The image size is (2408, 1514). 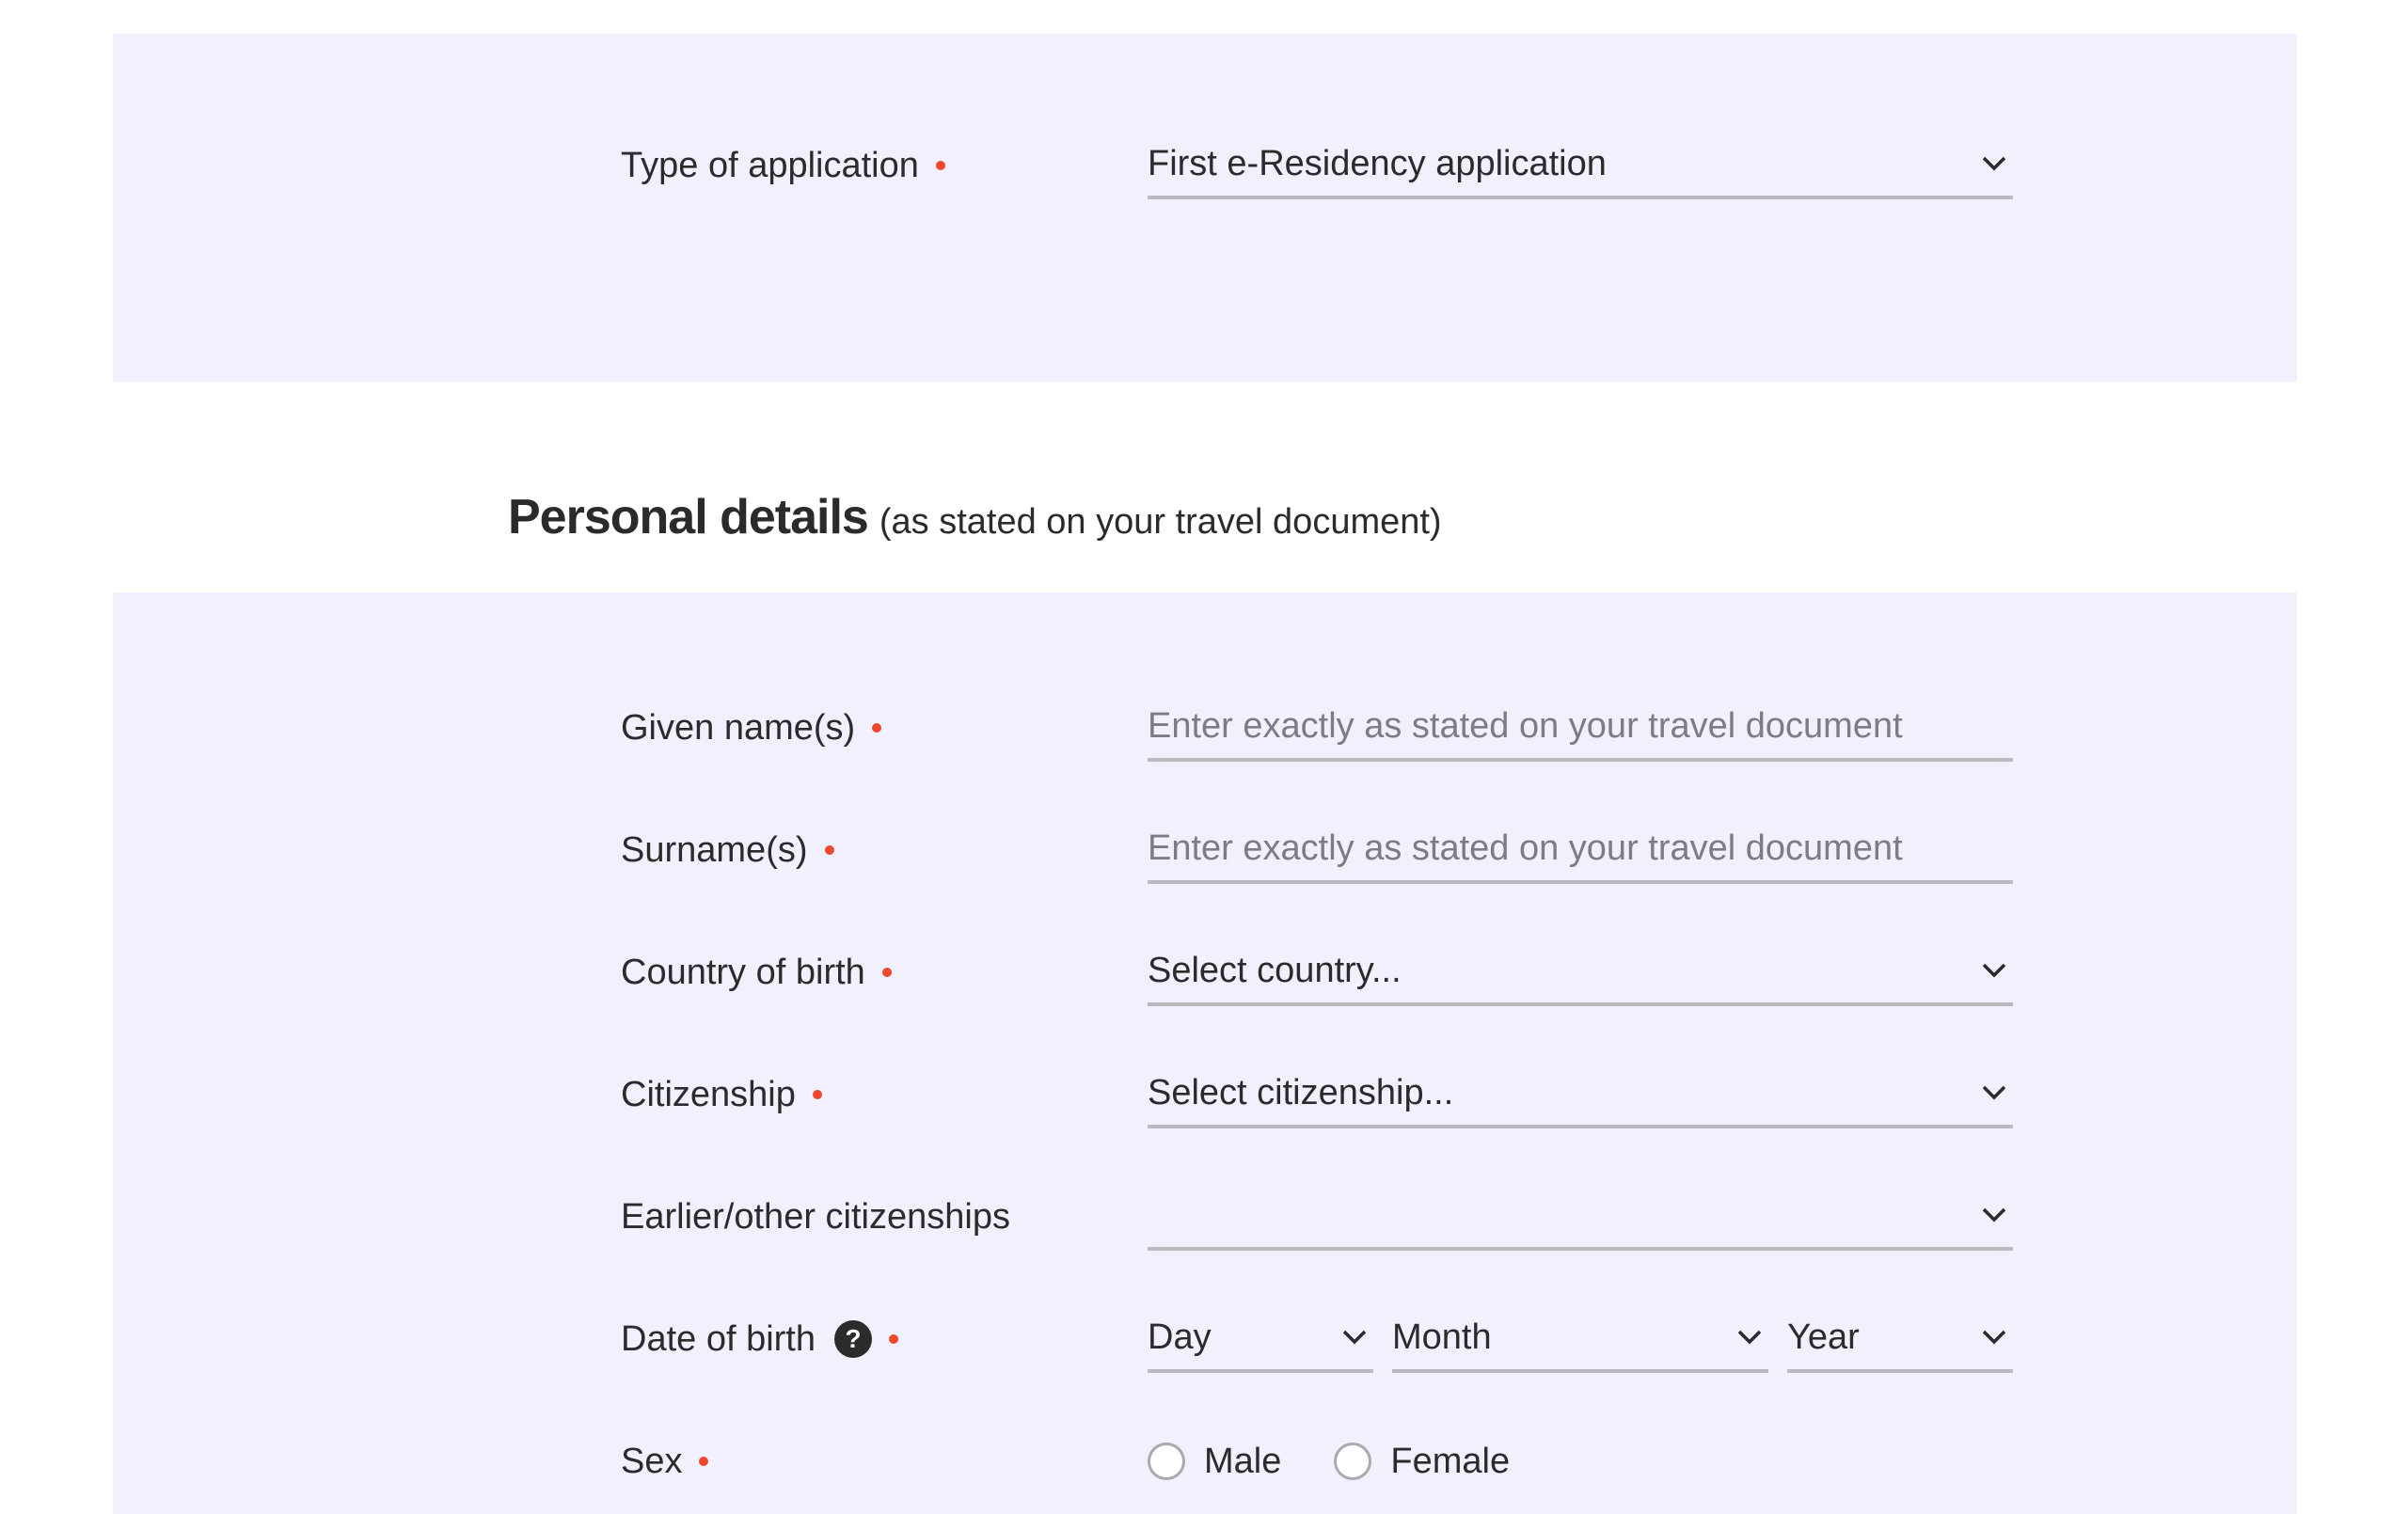 I want to click on given-names-row: Given name(s), so click(x=1317, y=728).